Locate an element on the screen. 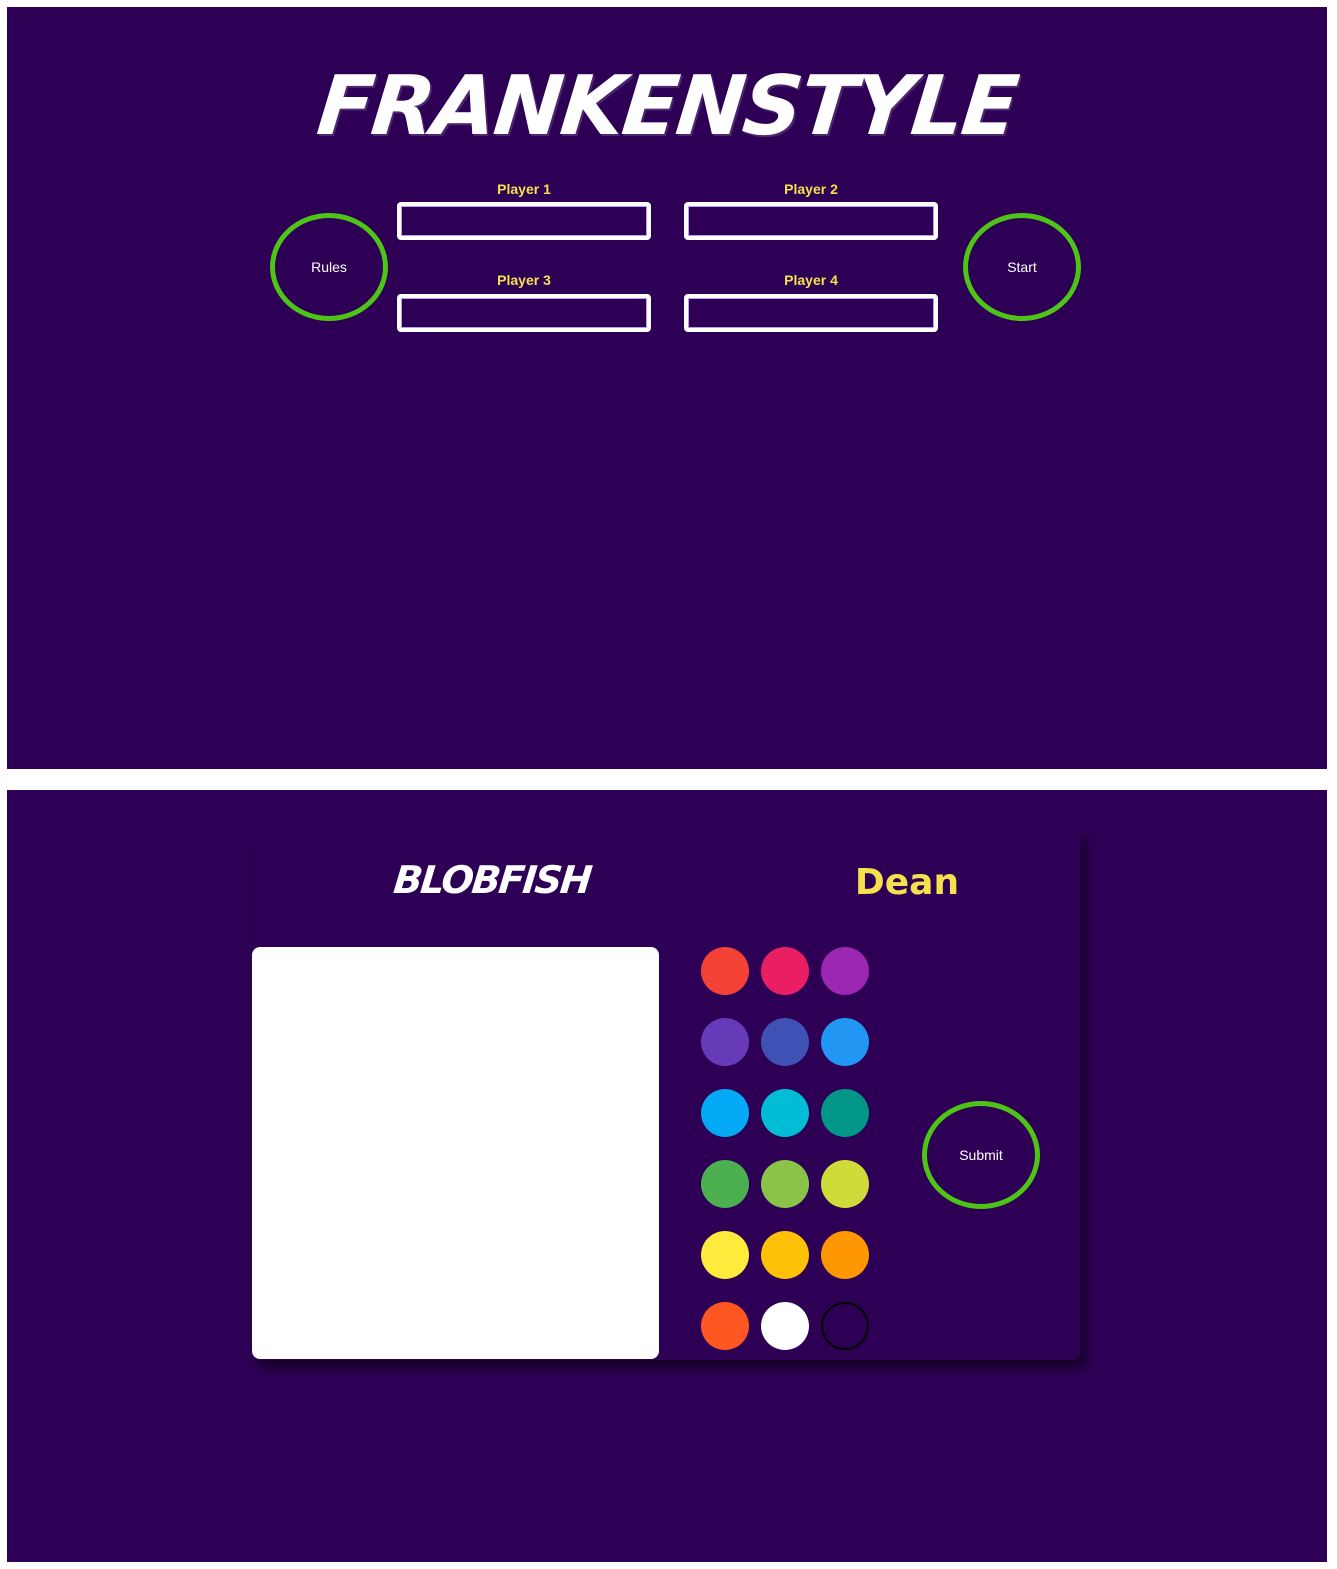 The image size is (1337, 1569). player-3-label: Player 3 is located at coordinates (524, 280).